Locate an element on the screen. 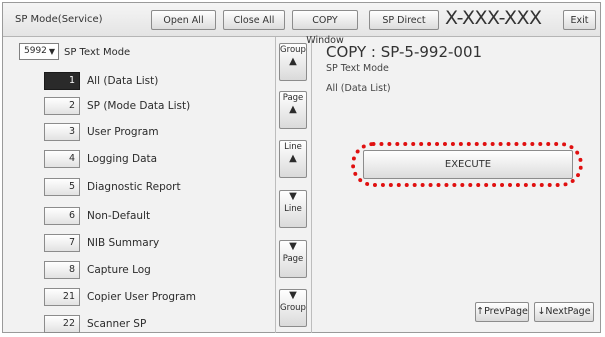 This screenshot has width=605, height=337. group-down-button: ▼ Group is located at coordinates (293, 308).